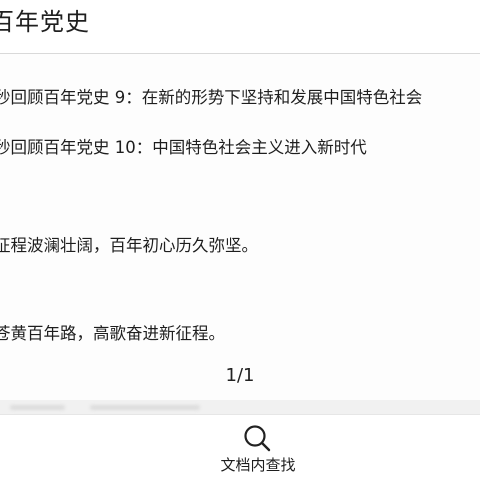 This screenshot has height=480, width=480. I want to click on document-line: 苍黄百年路，高歌奋进新征程。, so click(112, 333).